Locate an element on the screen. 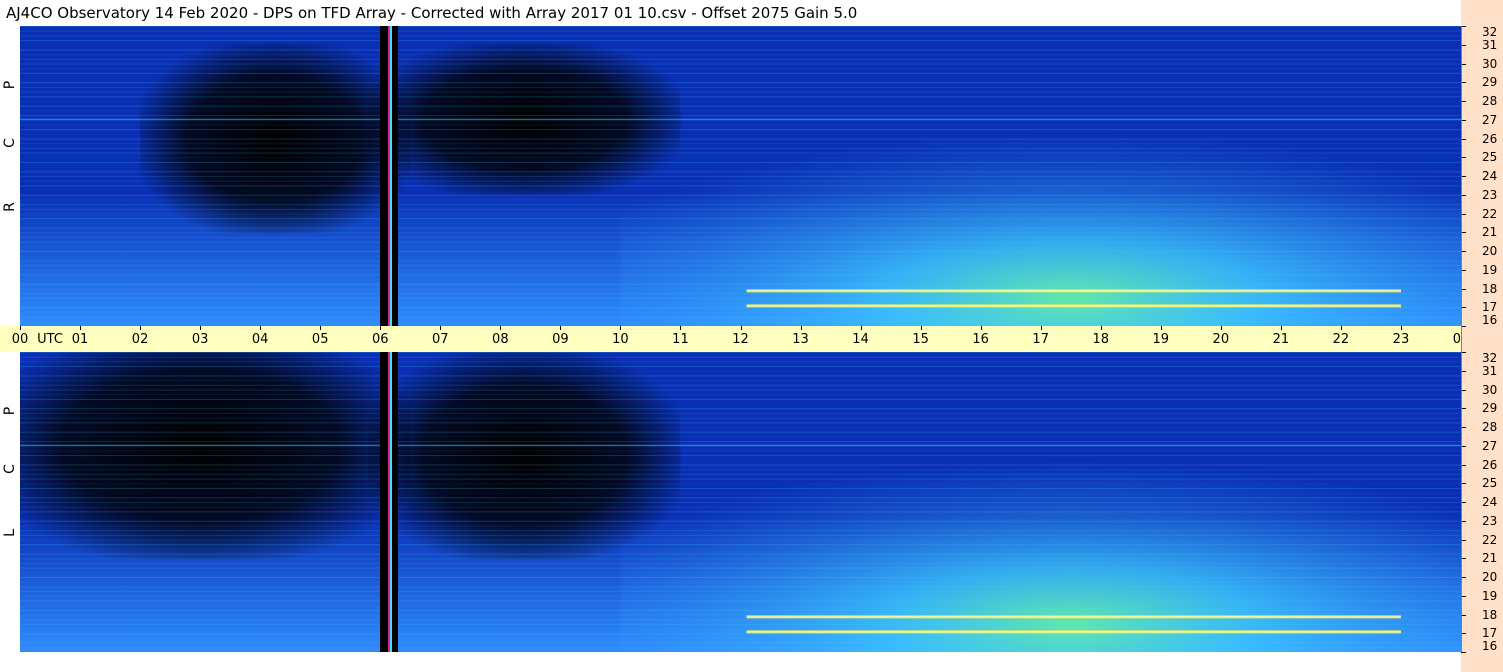 Image resolution: width=1503 pixels, height=672 pixels. frequency-tick-mark is located at coordinates (1463, 652).